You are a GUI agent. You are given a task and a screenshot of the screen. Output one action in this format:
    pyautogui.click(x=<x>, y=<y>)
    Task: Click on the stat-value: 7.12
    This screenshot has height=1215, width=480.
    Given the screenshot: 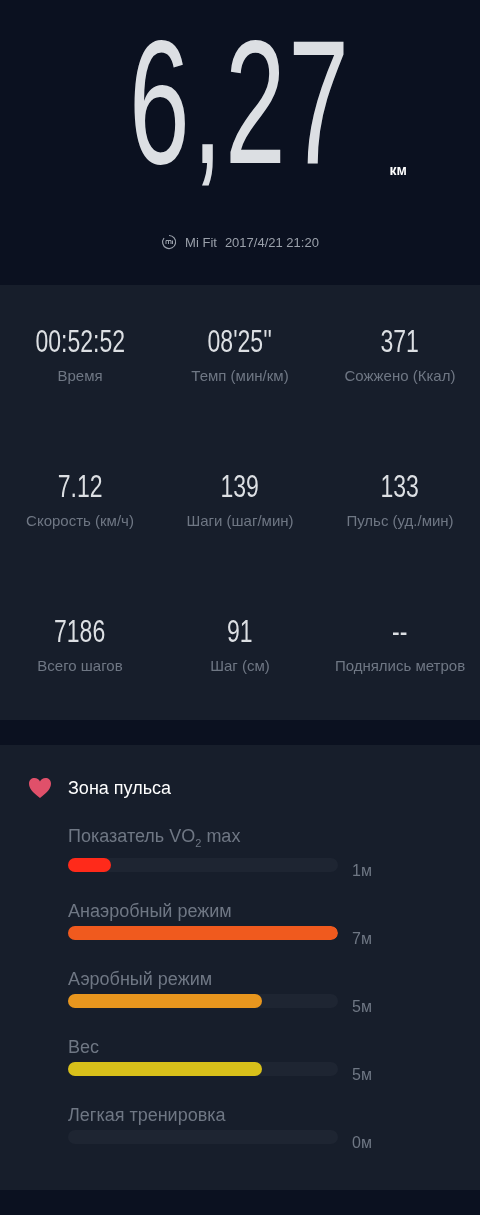 What is the action you would take?
    pyautogui.click(x=80, y=486)
    